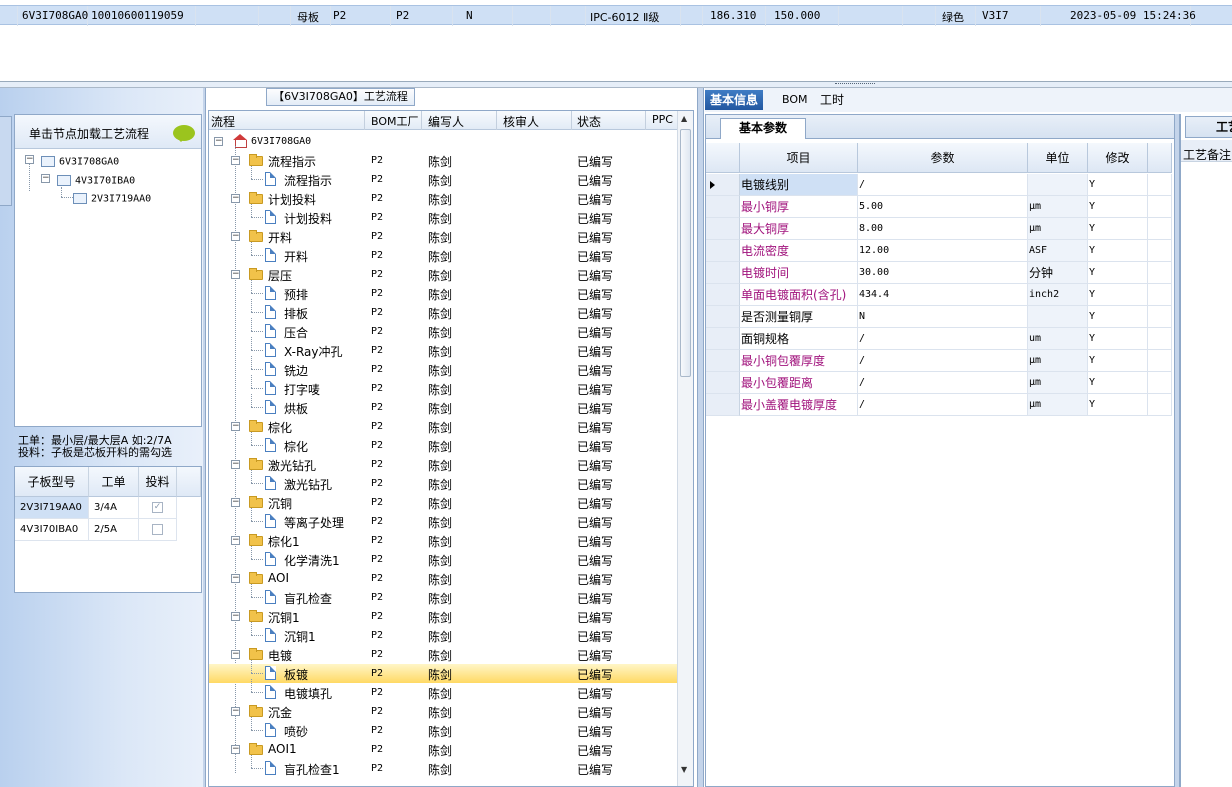  Describe the element at coordinates (799, 158) in the screenshot. I see `col-header-item: 项目` at that location.